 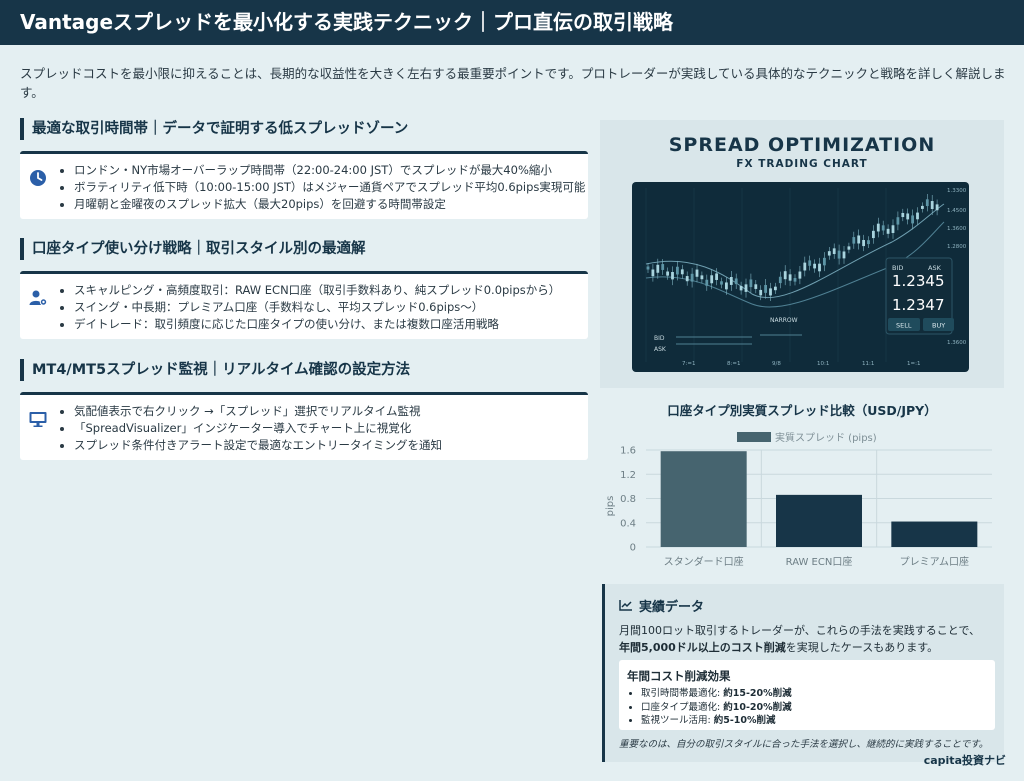 I want to click on legend-label: 実質スプレッド (pips), so click(x=826, y=437).